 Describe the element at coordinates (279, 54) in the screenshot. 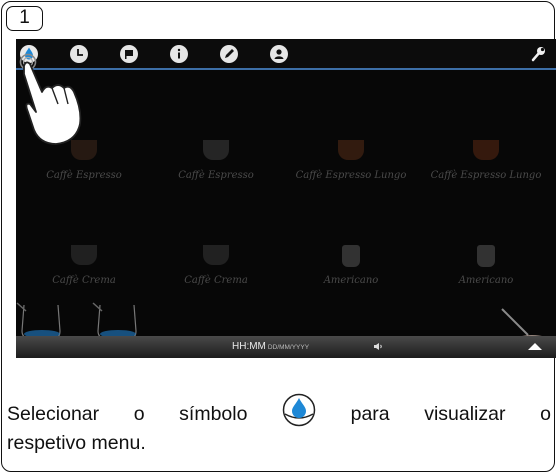

I see `user-icon` at that location.